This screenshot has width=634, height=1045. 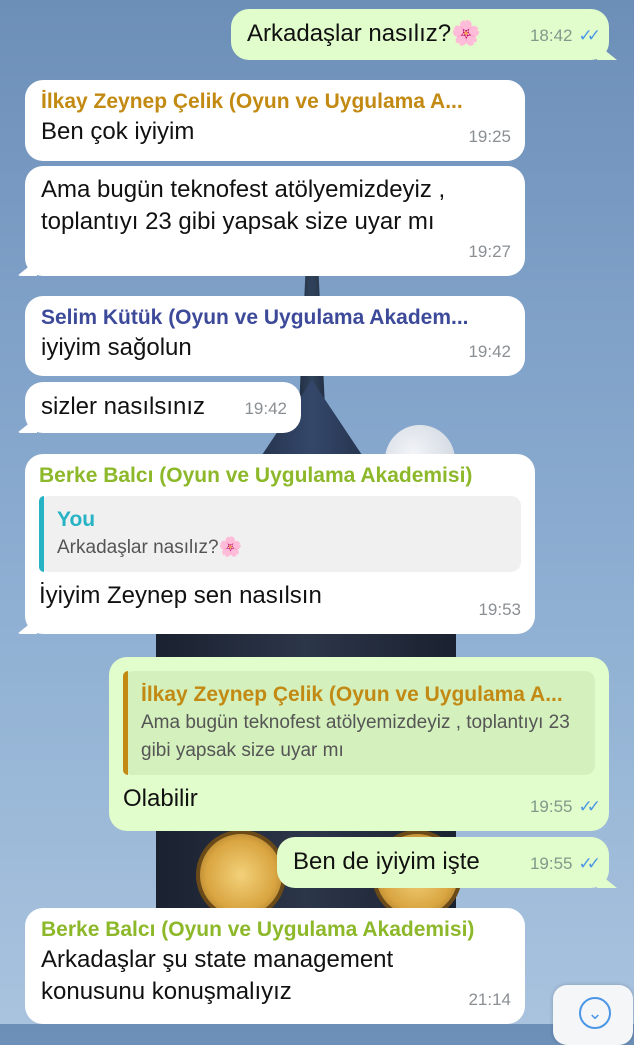 I want to click on message-text: Olabilir, so click(x=160, y=798).